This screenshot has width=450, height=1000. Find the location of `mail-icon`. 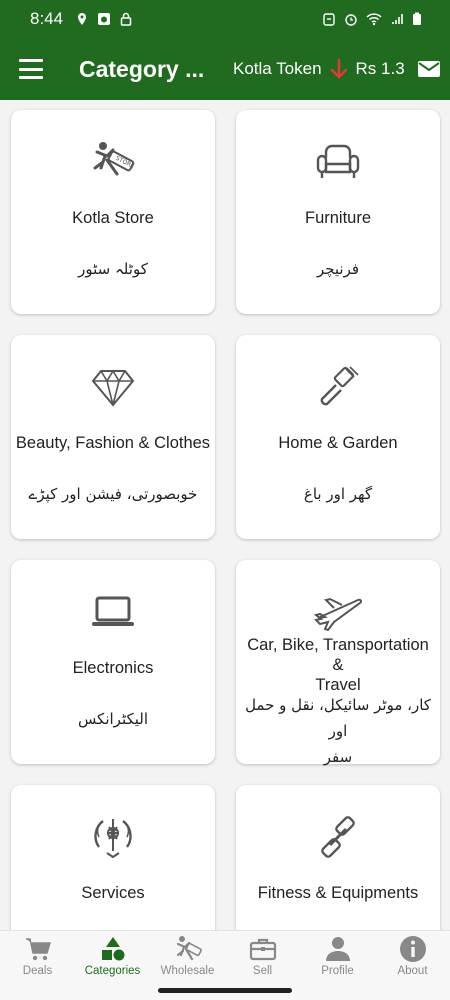

mail-icon is located at coordinates (429, 69).